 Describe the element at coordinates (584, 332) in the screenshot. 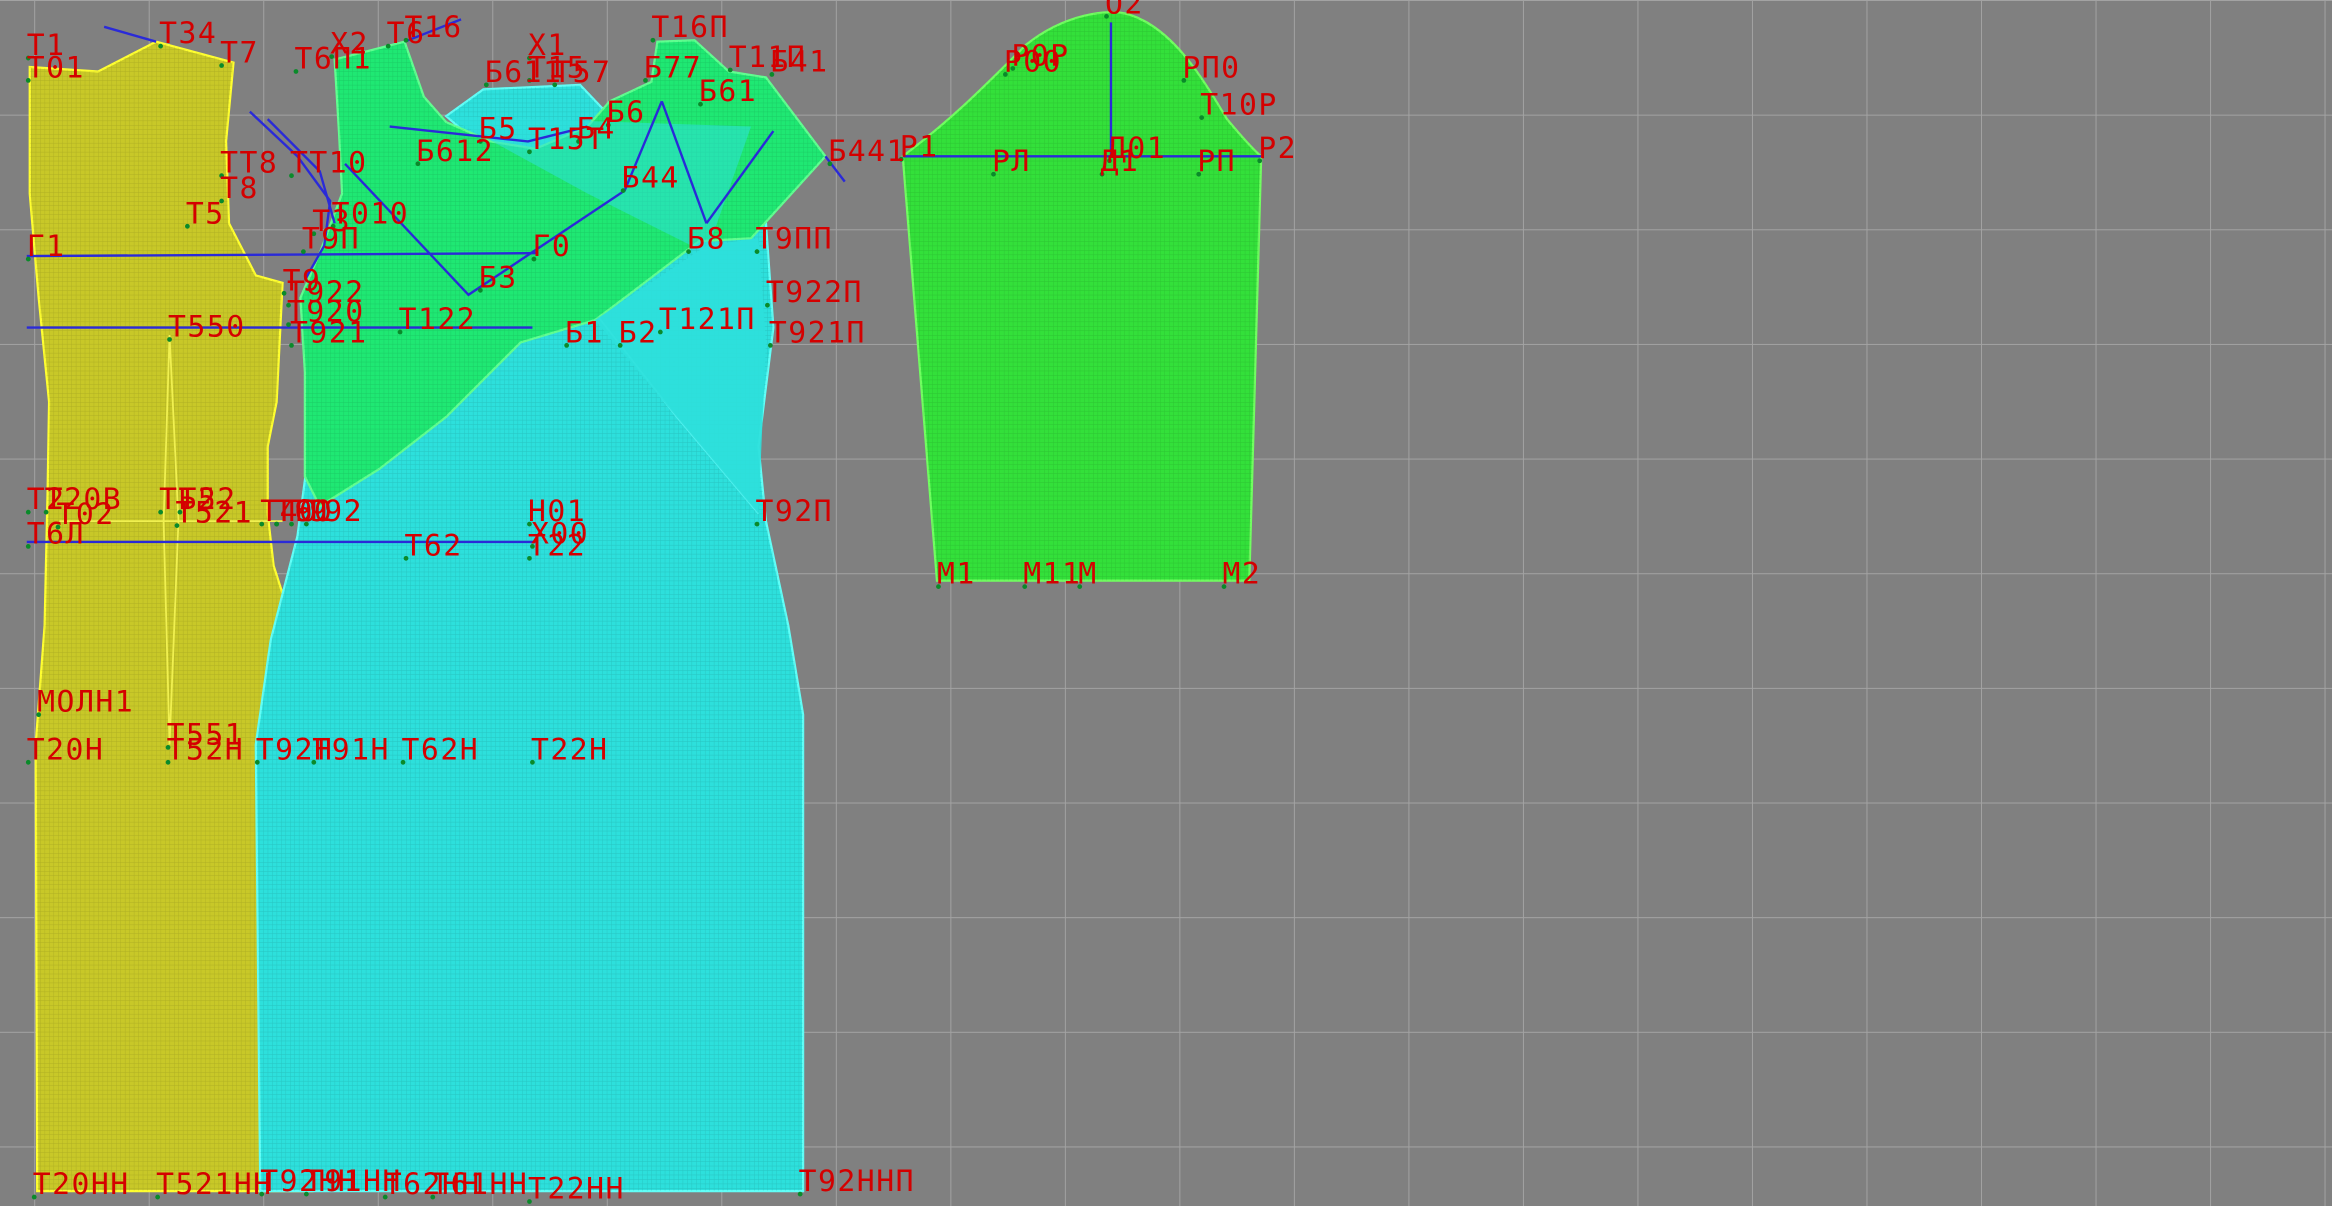

I see `front-point-label-29: Б1` at that location.